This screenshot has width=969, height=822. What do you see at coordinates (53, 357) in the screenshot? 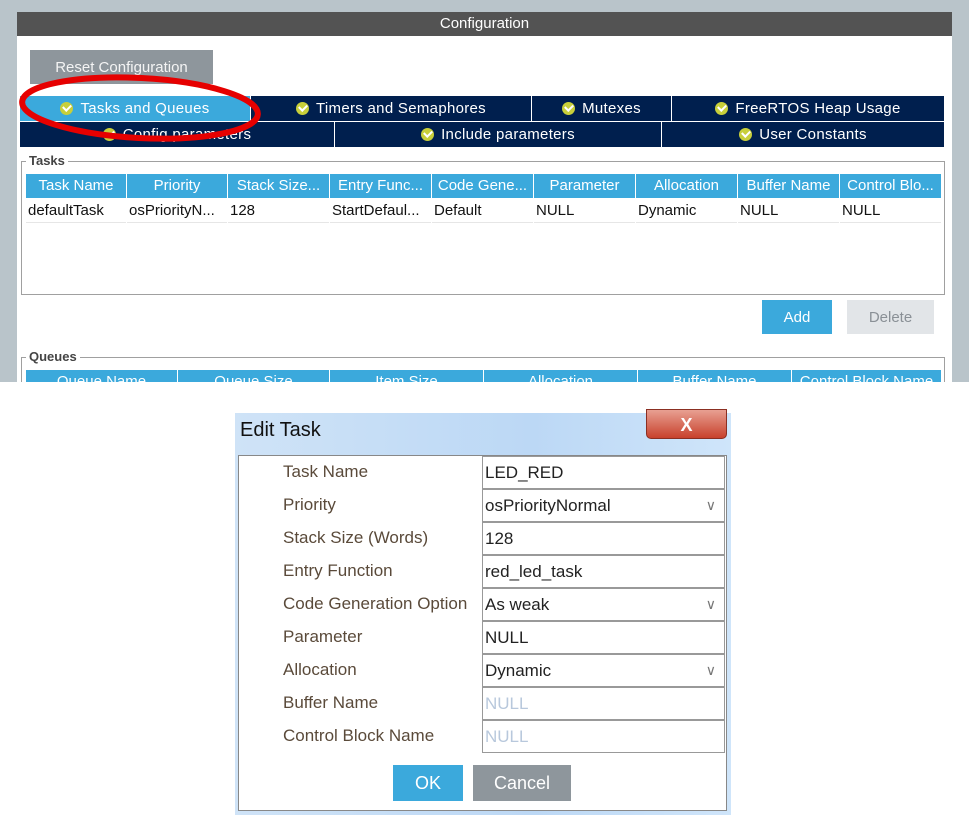
I see `queues-legend: Queues` at bounding box center [53, 357].